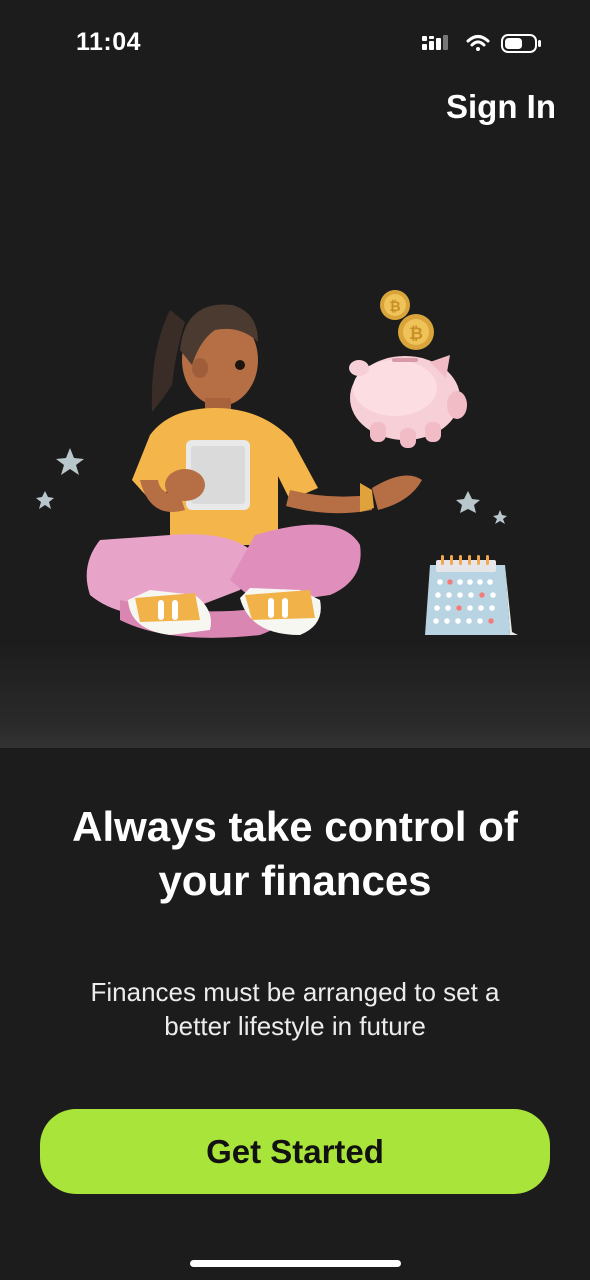  I want to click on status-bar: 11:04, so click(295, 45).